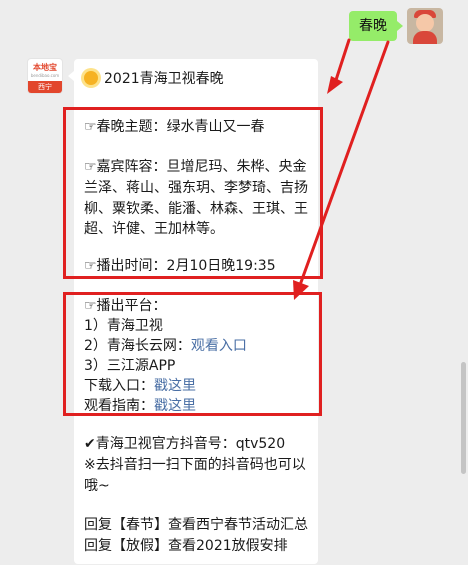 This screenshot has height=565, width=468. What do you see at coordinates (339, 66) in the screenshot?
I see `arrow-to-title` at bounding box center [339, 66].